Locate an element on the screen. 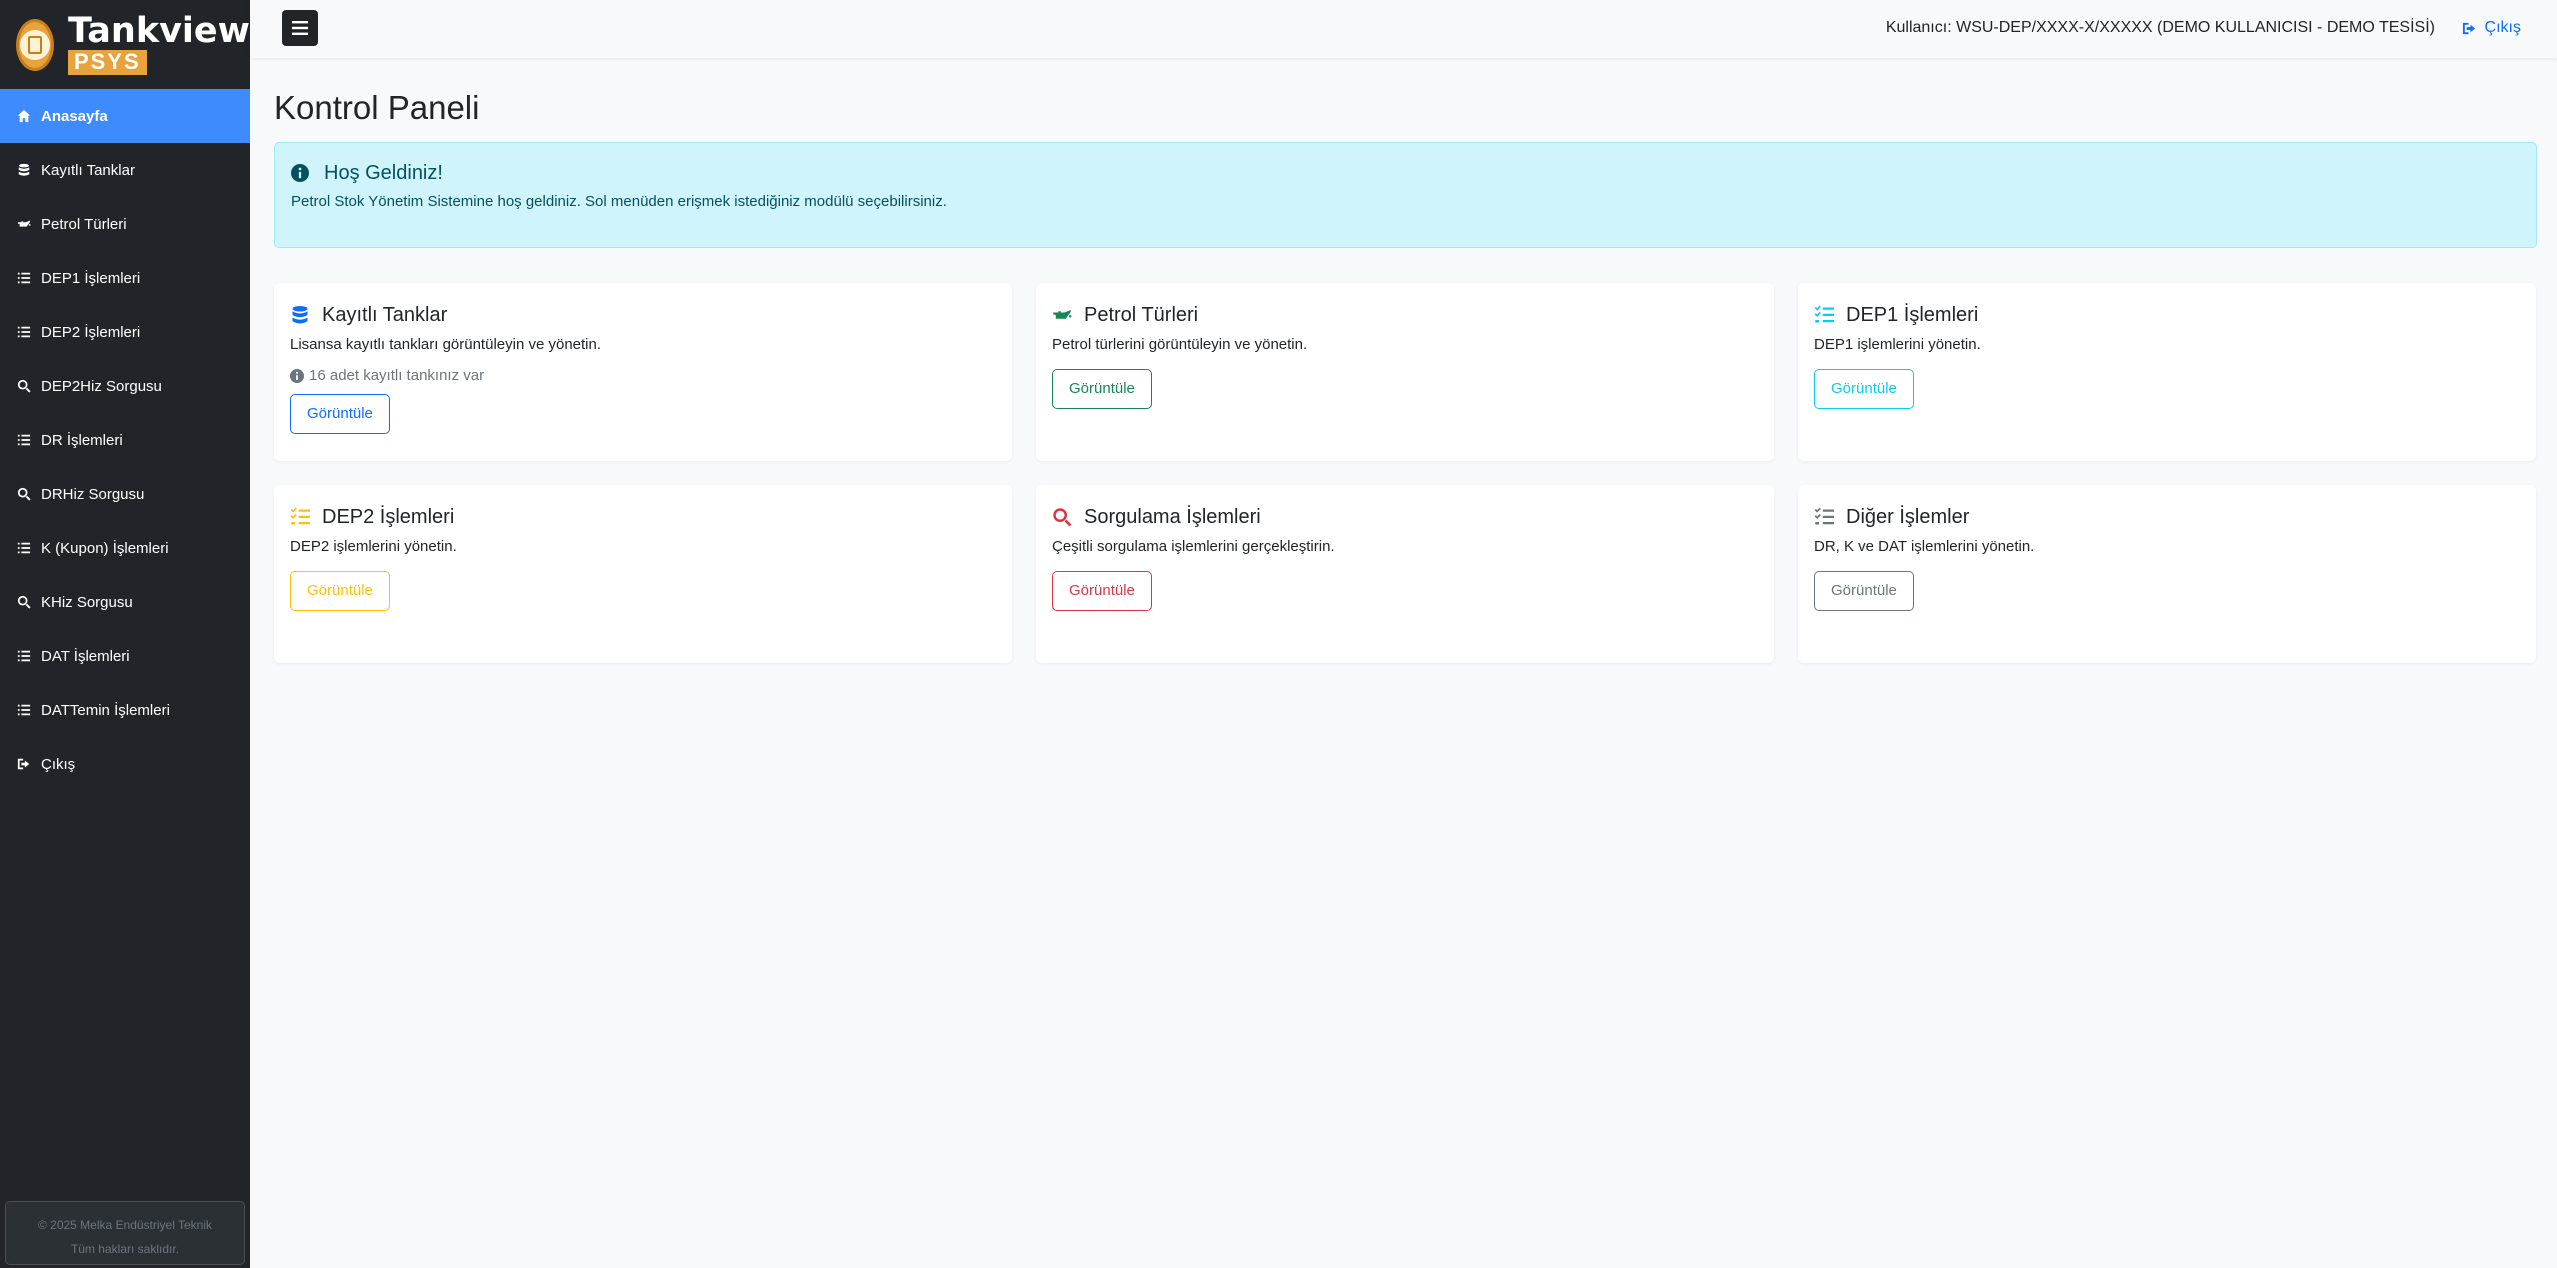  card-description: DEP1 işlemlerini yönetin. is located at coordinates (1897, 344).